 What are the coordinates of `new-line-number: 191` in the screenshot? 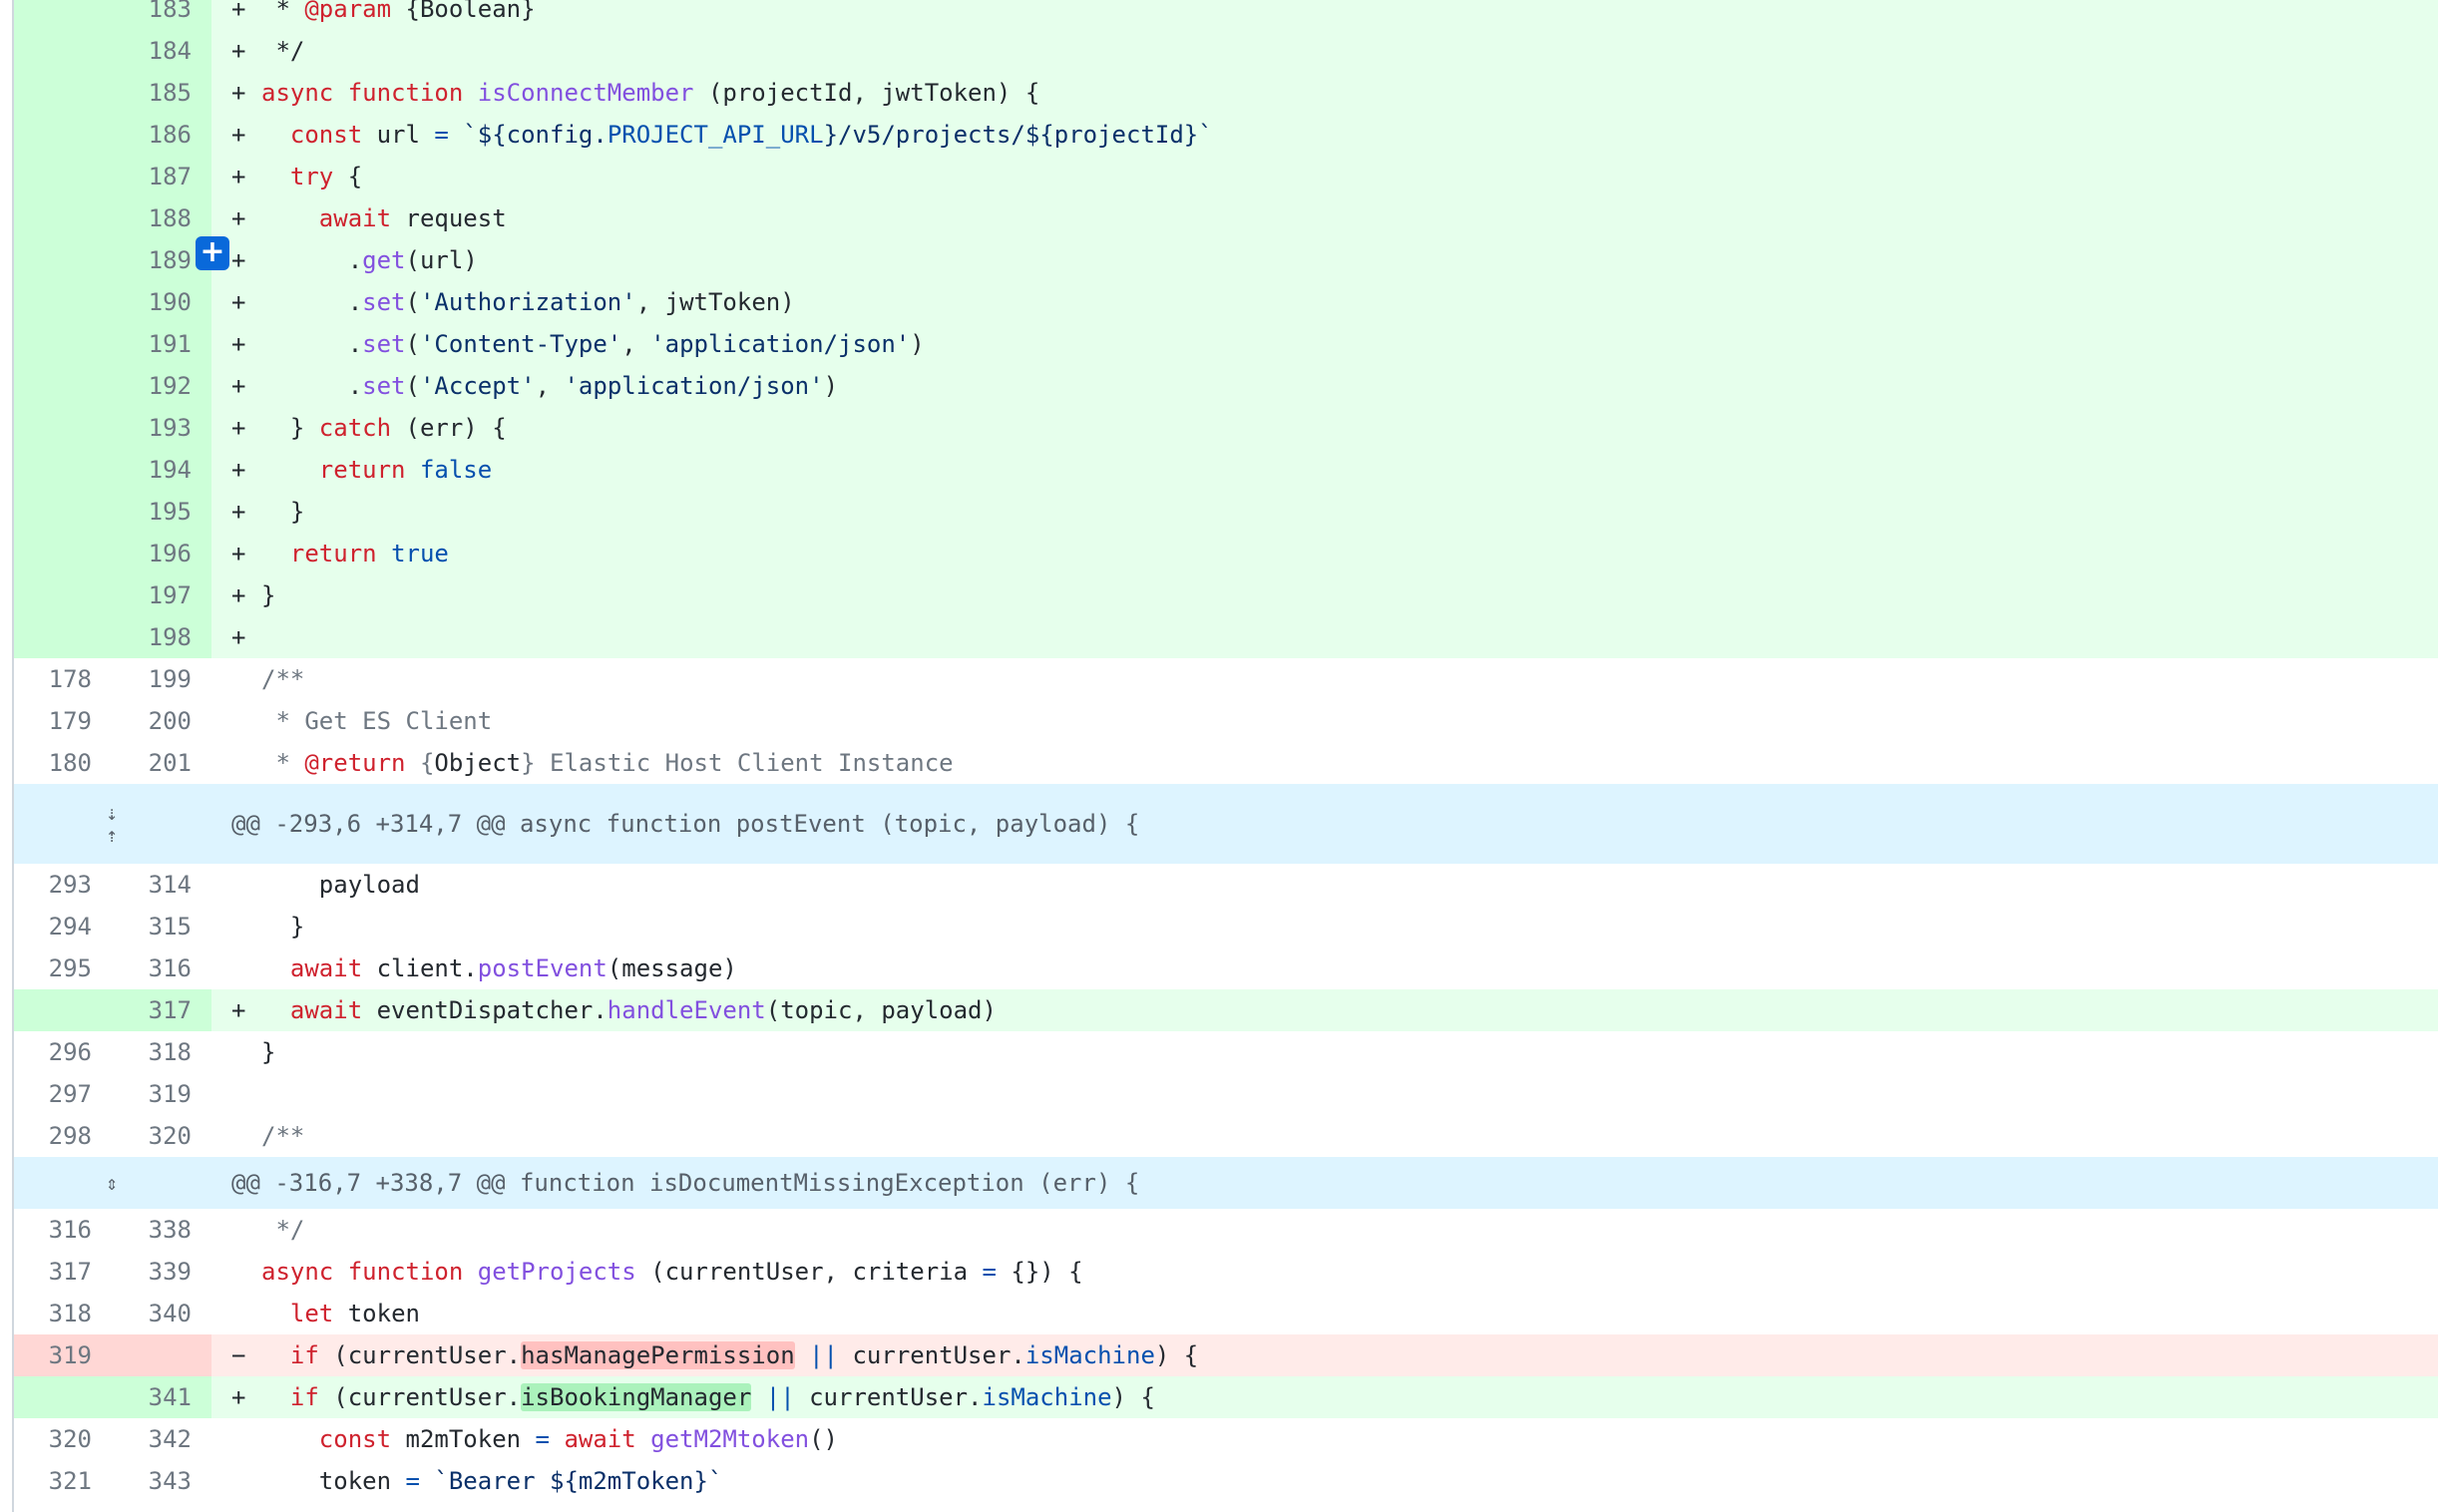 It's located at (162, 344).